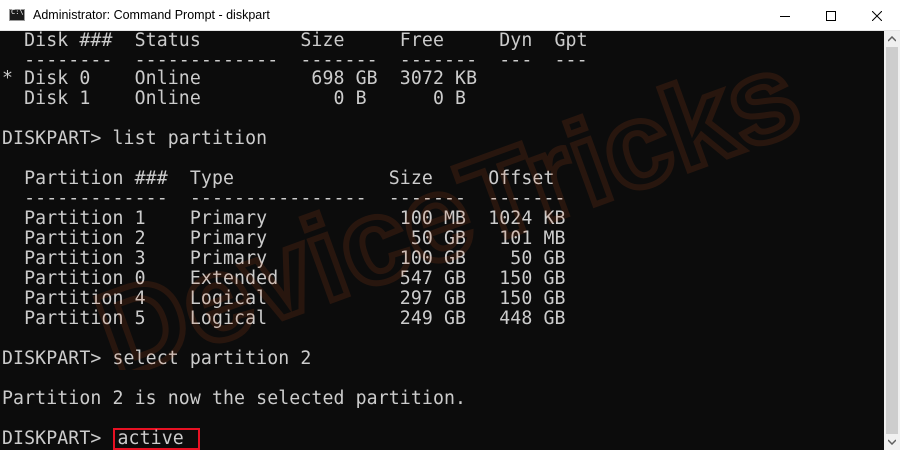 The width and height of the screenshot is (900, 450). I want to click on console-line: * Disk 0 Online 698 GB 3072 KB, so click(240, 78).